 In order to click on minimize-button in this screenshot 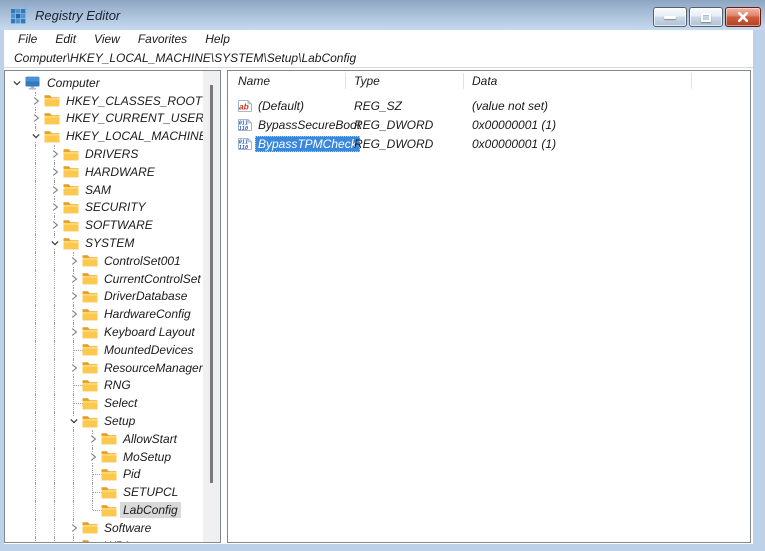, I will do `click(670, 17)`.